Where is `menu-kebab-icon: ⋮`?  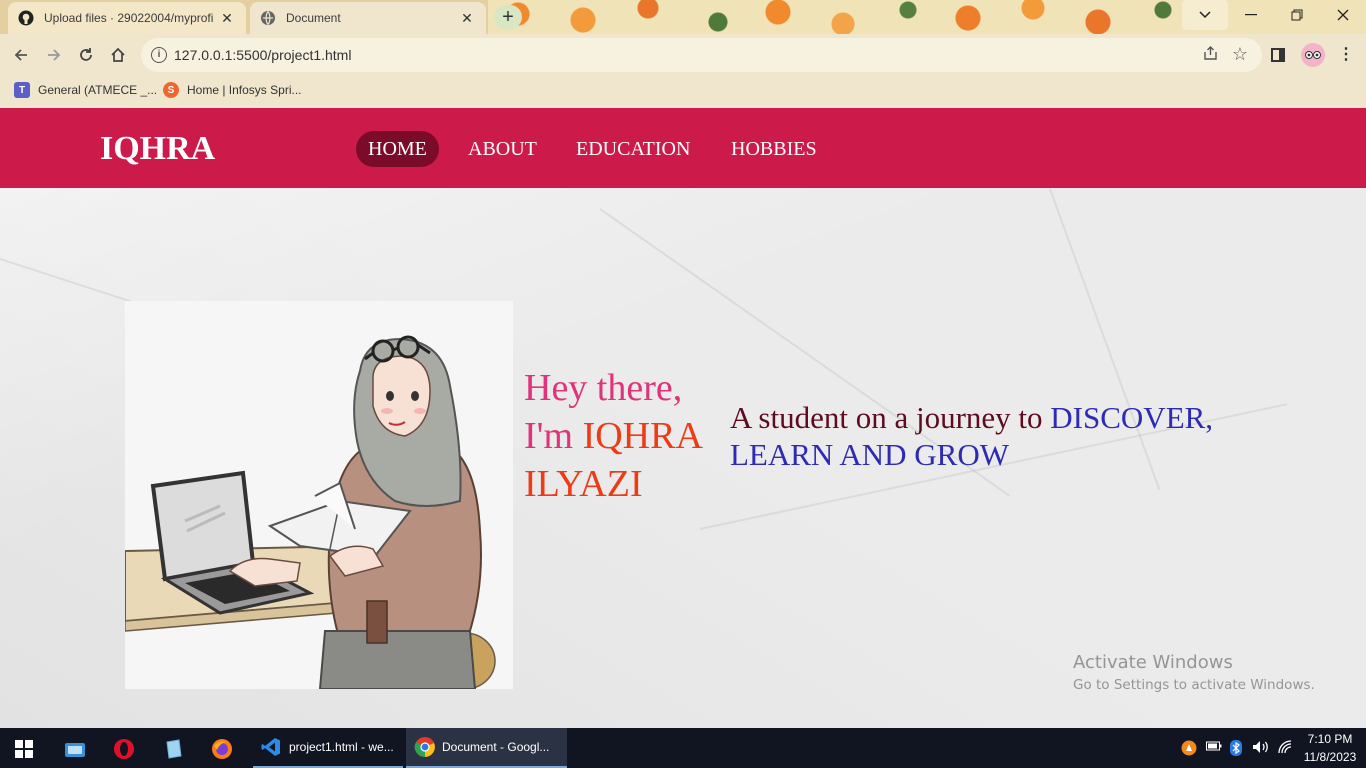 menu-kebab-icon: ⋮ is located at coordinates (1346, 54).